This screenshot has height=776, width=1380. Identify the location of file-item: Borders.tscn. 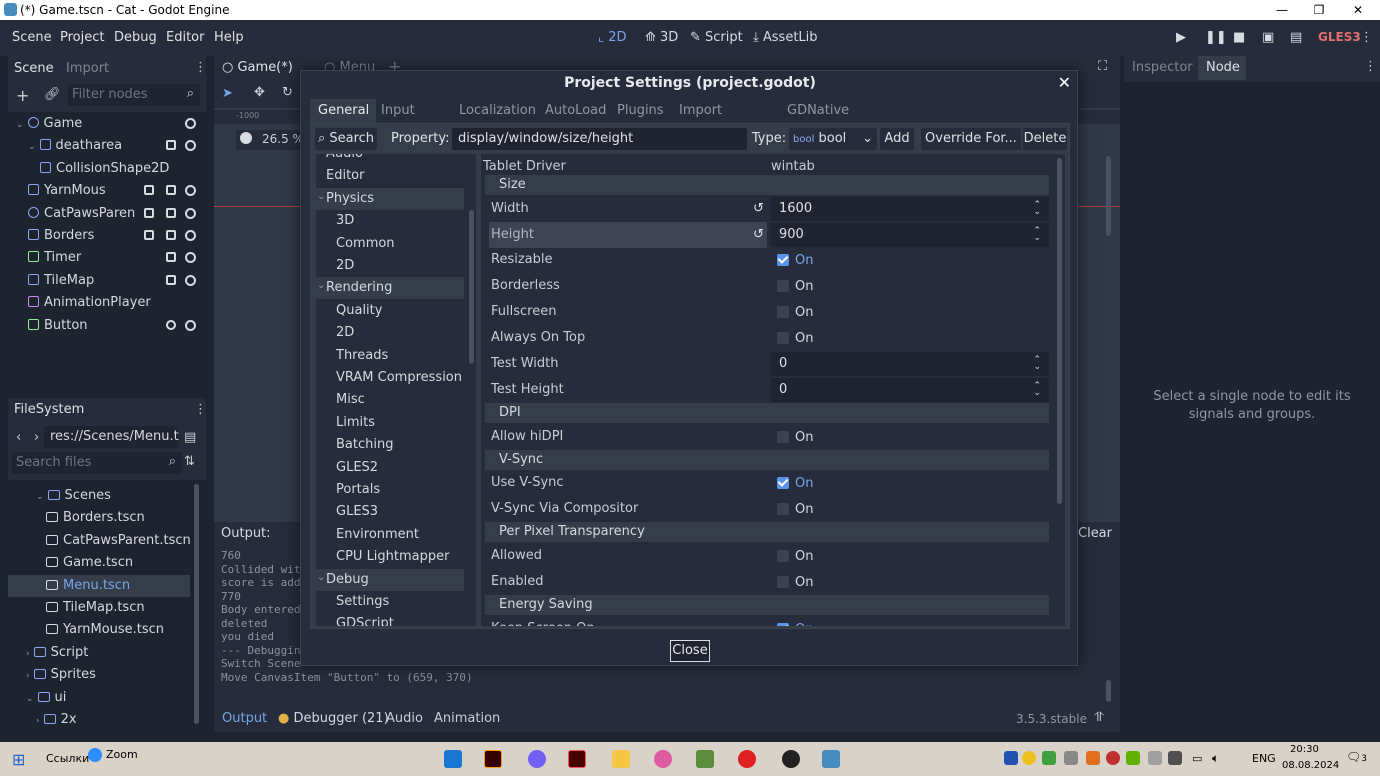
(99, 518).